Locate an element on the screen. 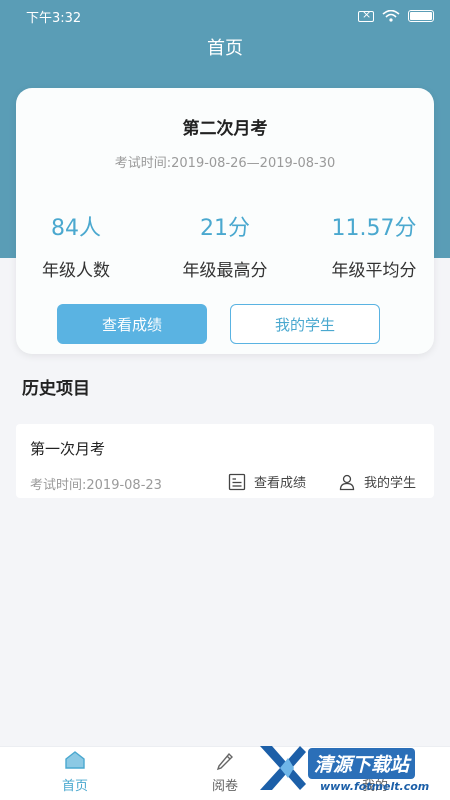  my-students-button: 我的学生 is located at coordinates (305, 324).